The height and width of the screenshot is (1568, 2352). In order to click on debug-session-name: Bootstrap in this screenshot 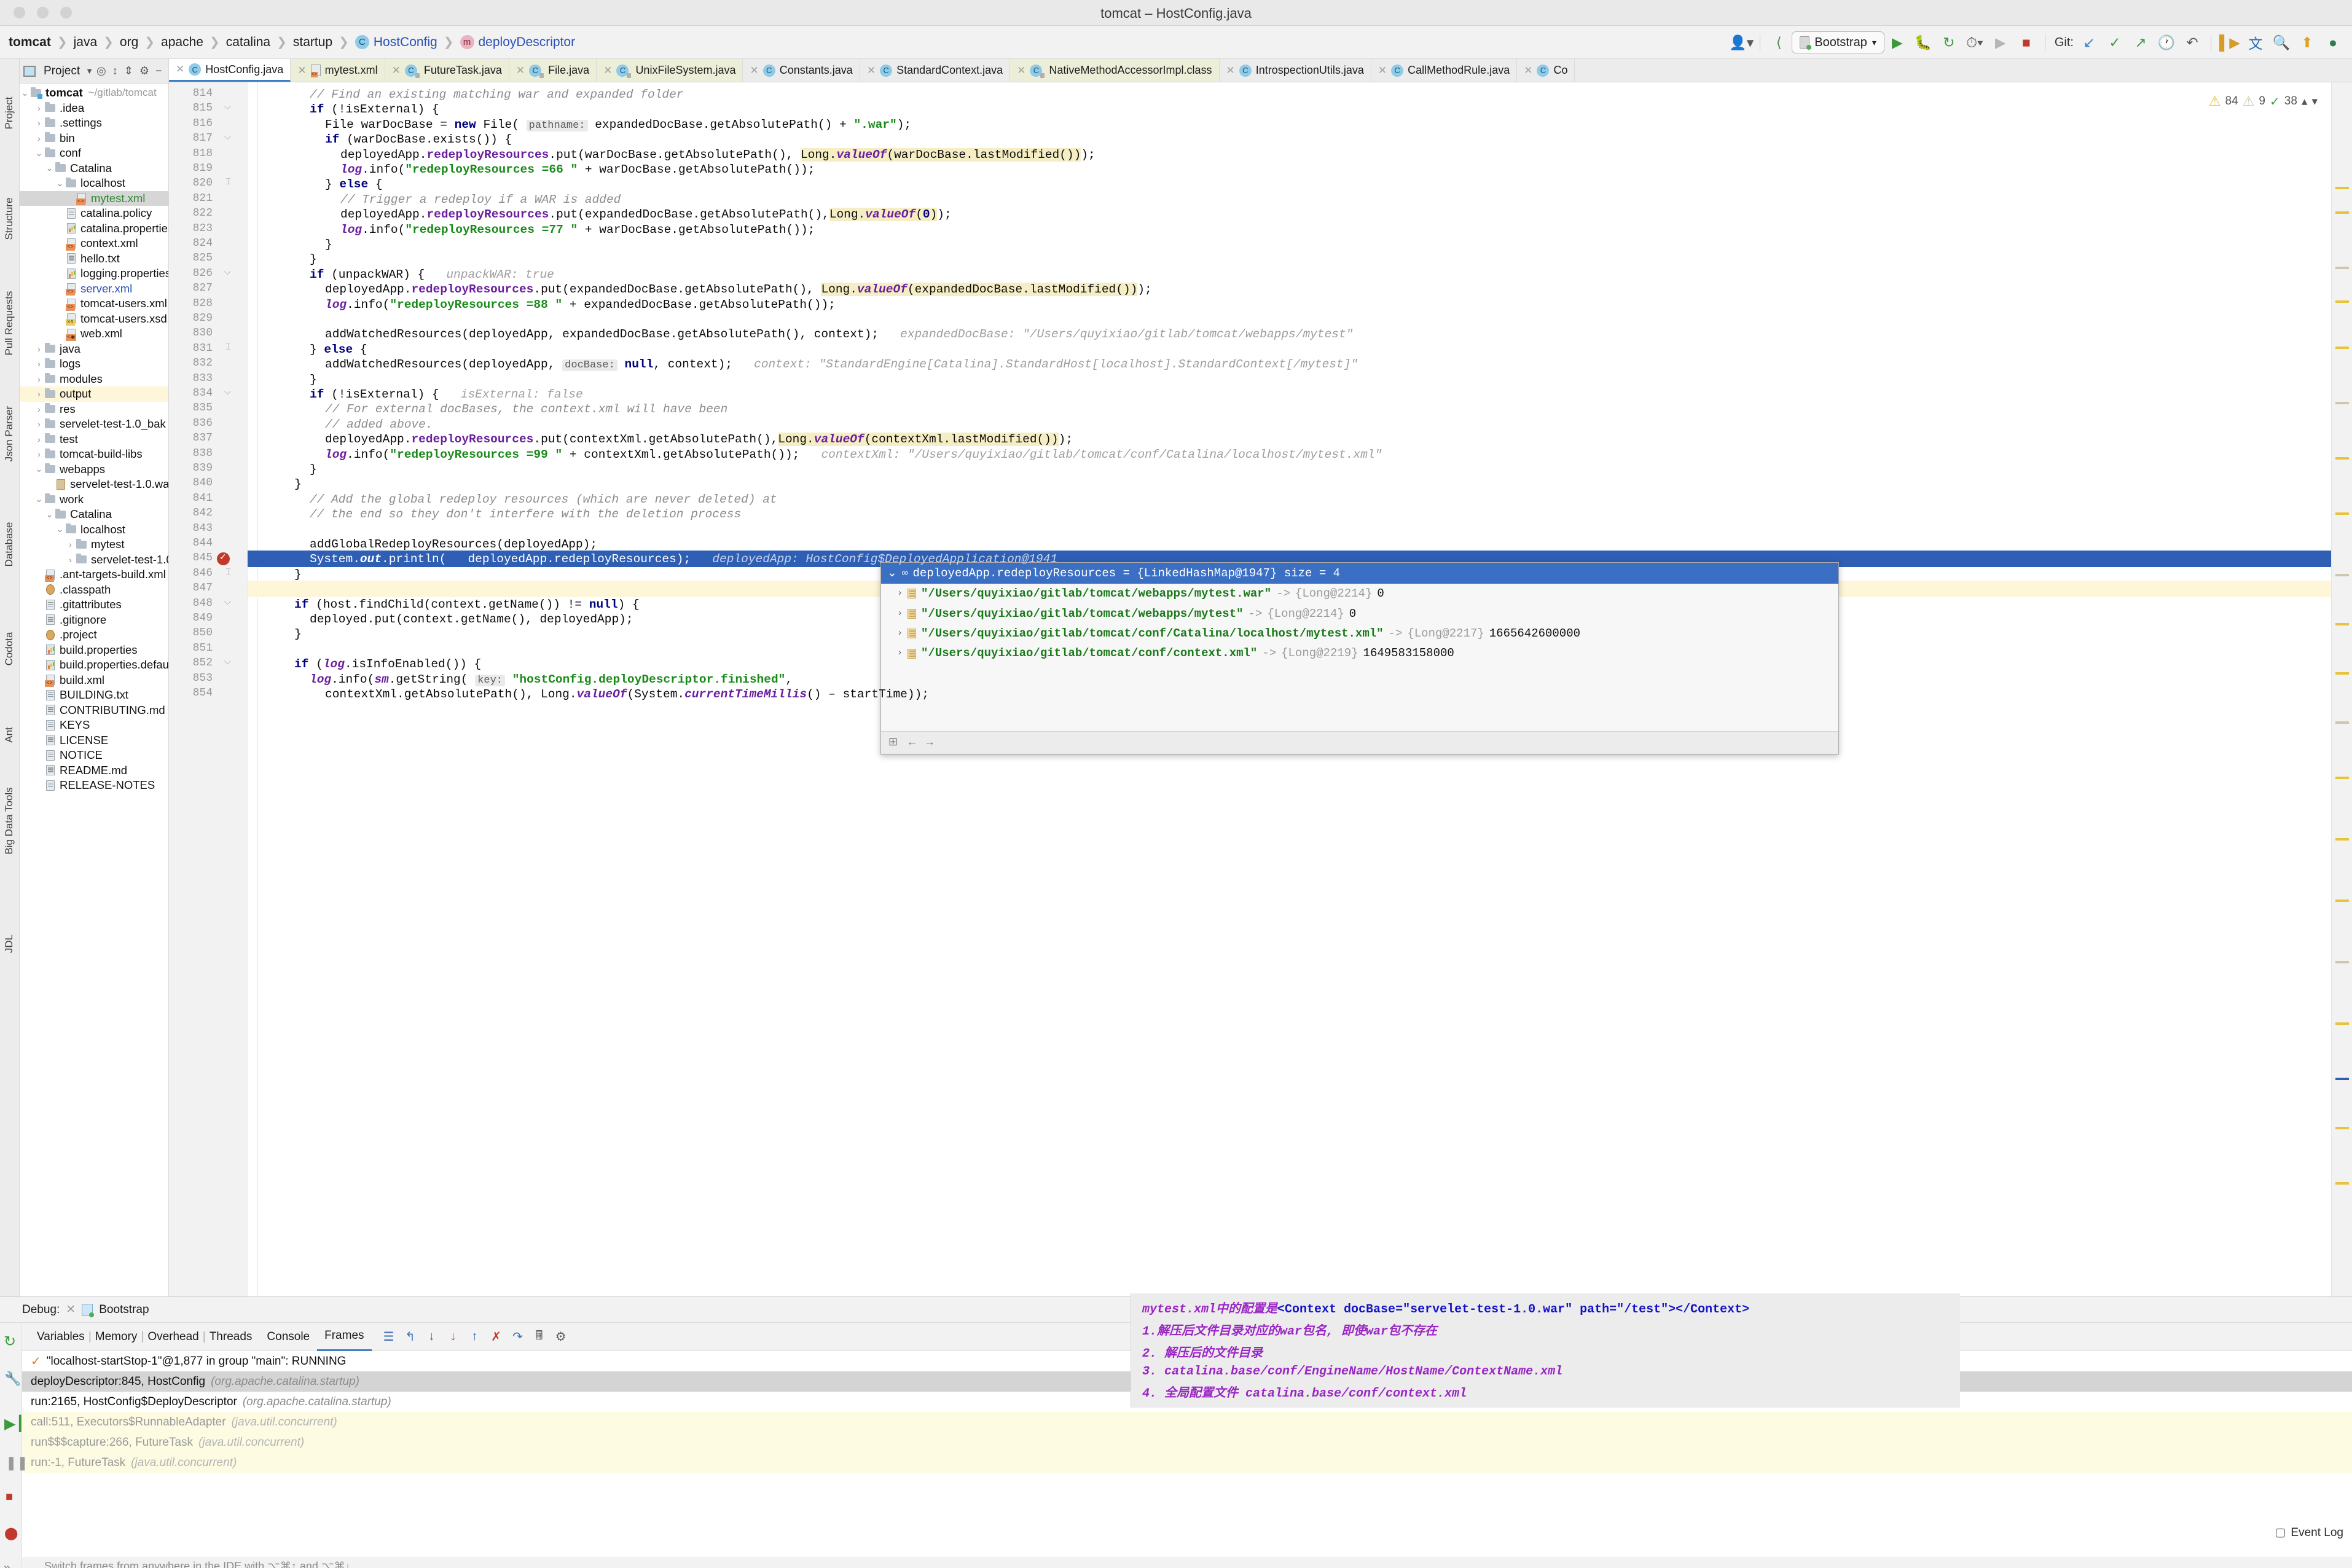, I will do `click(124, 1310)`.